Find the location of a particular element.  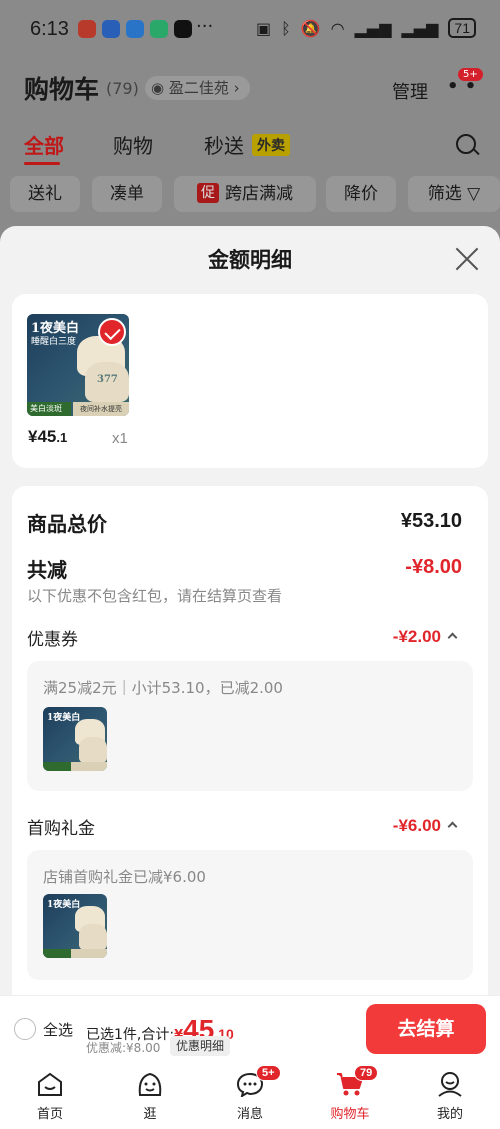

profile-icon is located at coordinates (450, 1084).